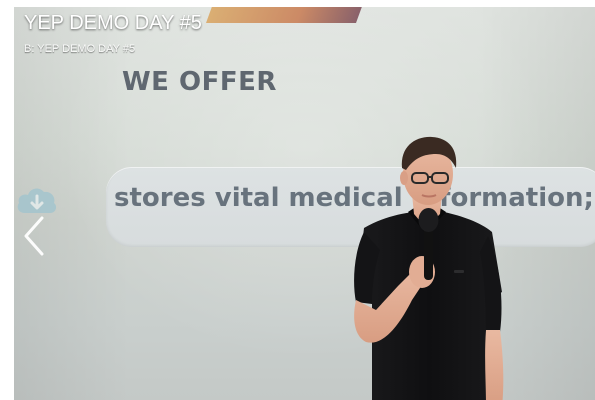 The width and height of the screenshot is (595, 400). What do you see at coordinates (37, 200) in the screenshot?
I see `cloud-download-icon` at bounding box center [37, 200].